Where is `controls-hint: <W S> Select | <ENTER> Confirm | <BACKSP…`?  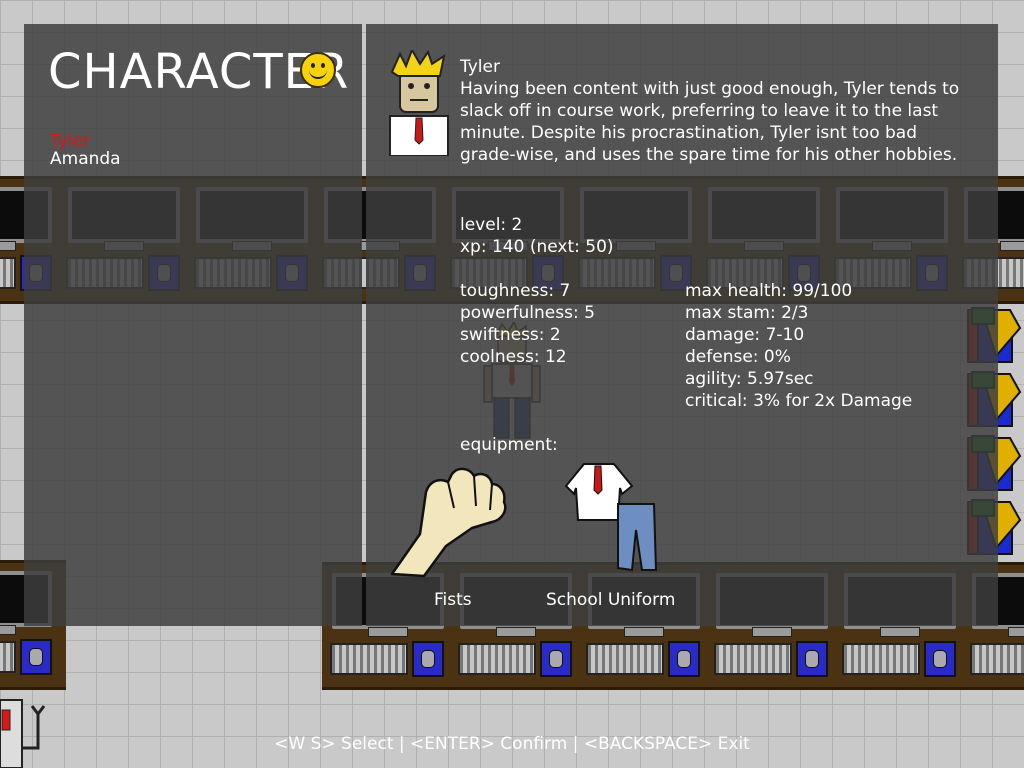 controls-hint: <W S> Select | <ENTER> Confirm | <BACKSP… is located at coordinates (512, 744).